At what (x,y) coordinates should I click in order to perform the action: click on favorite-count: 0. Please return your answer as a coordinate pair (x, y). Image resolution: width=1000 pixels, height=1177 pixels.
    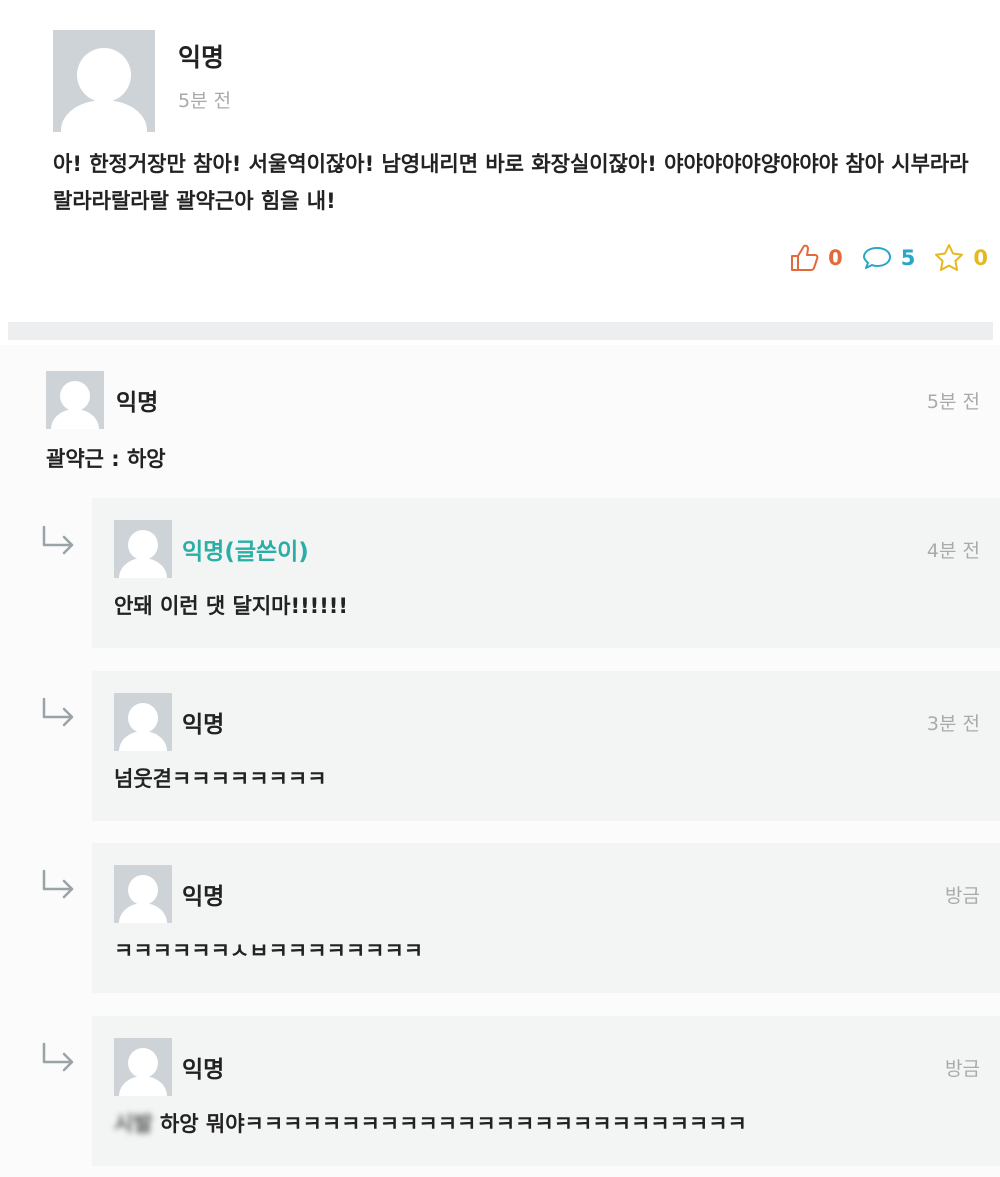
    Looking at the image, I should click on (980, 258).